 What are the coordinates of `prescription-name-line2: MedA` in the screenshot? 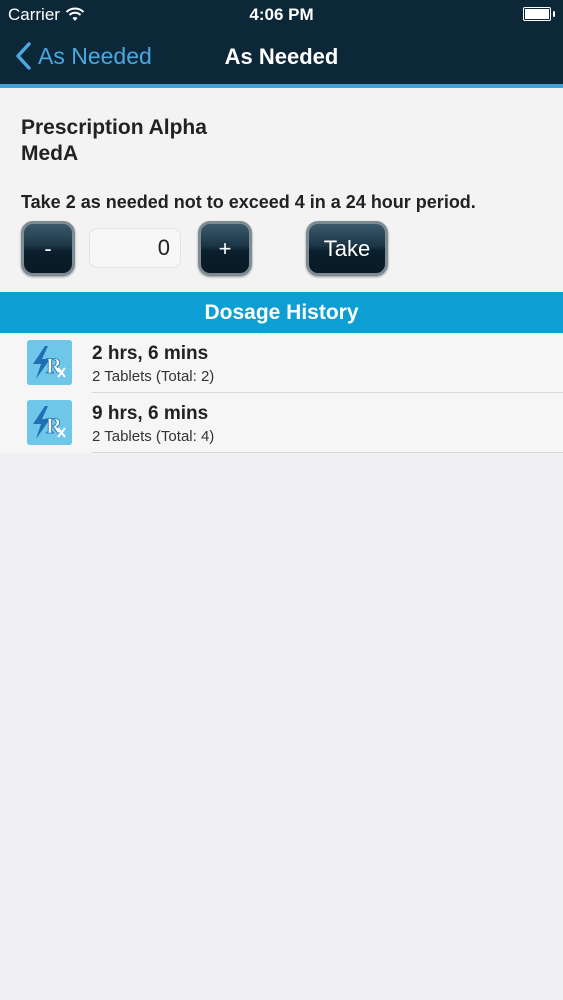 It's located at (50, 153).